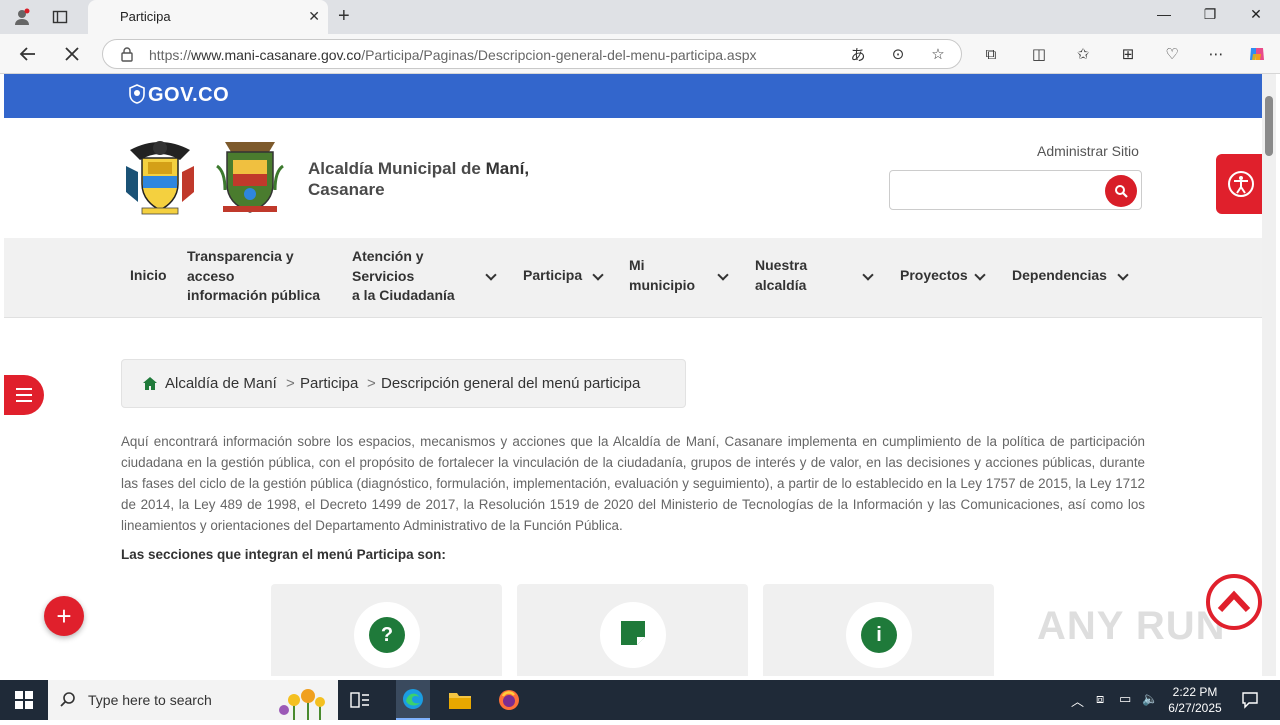  Describe the element at coordinates (255, 177) in the screenshot. I see `mani-coat-of-arms` at that location.